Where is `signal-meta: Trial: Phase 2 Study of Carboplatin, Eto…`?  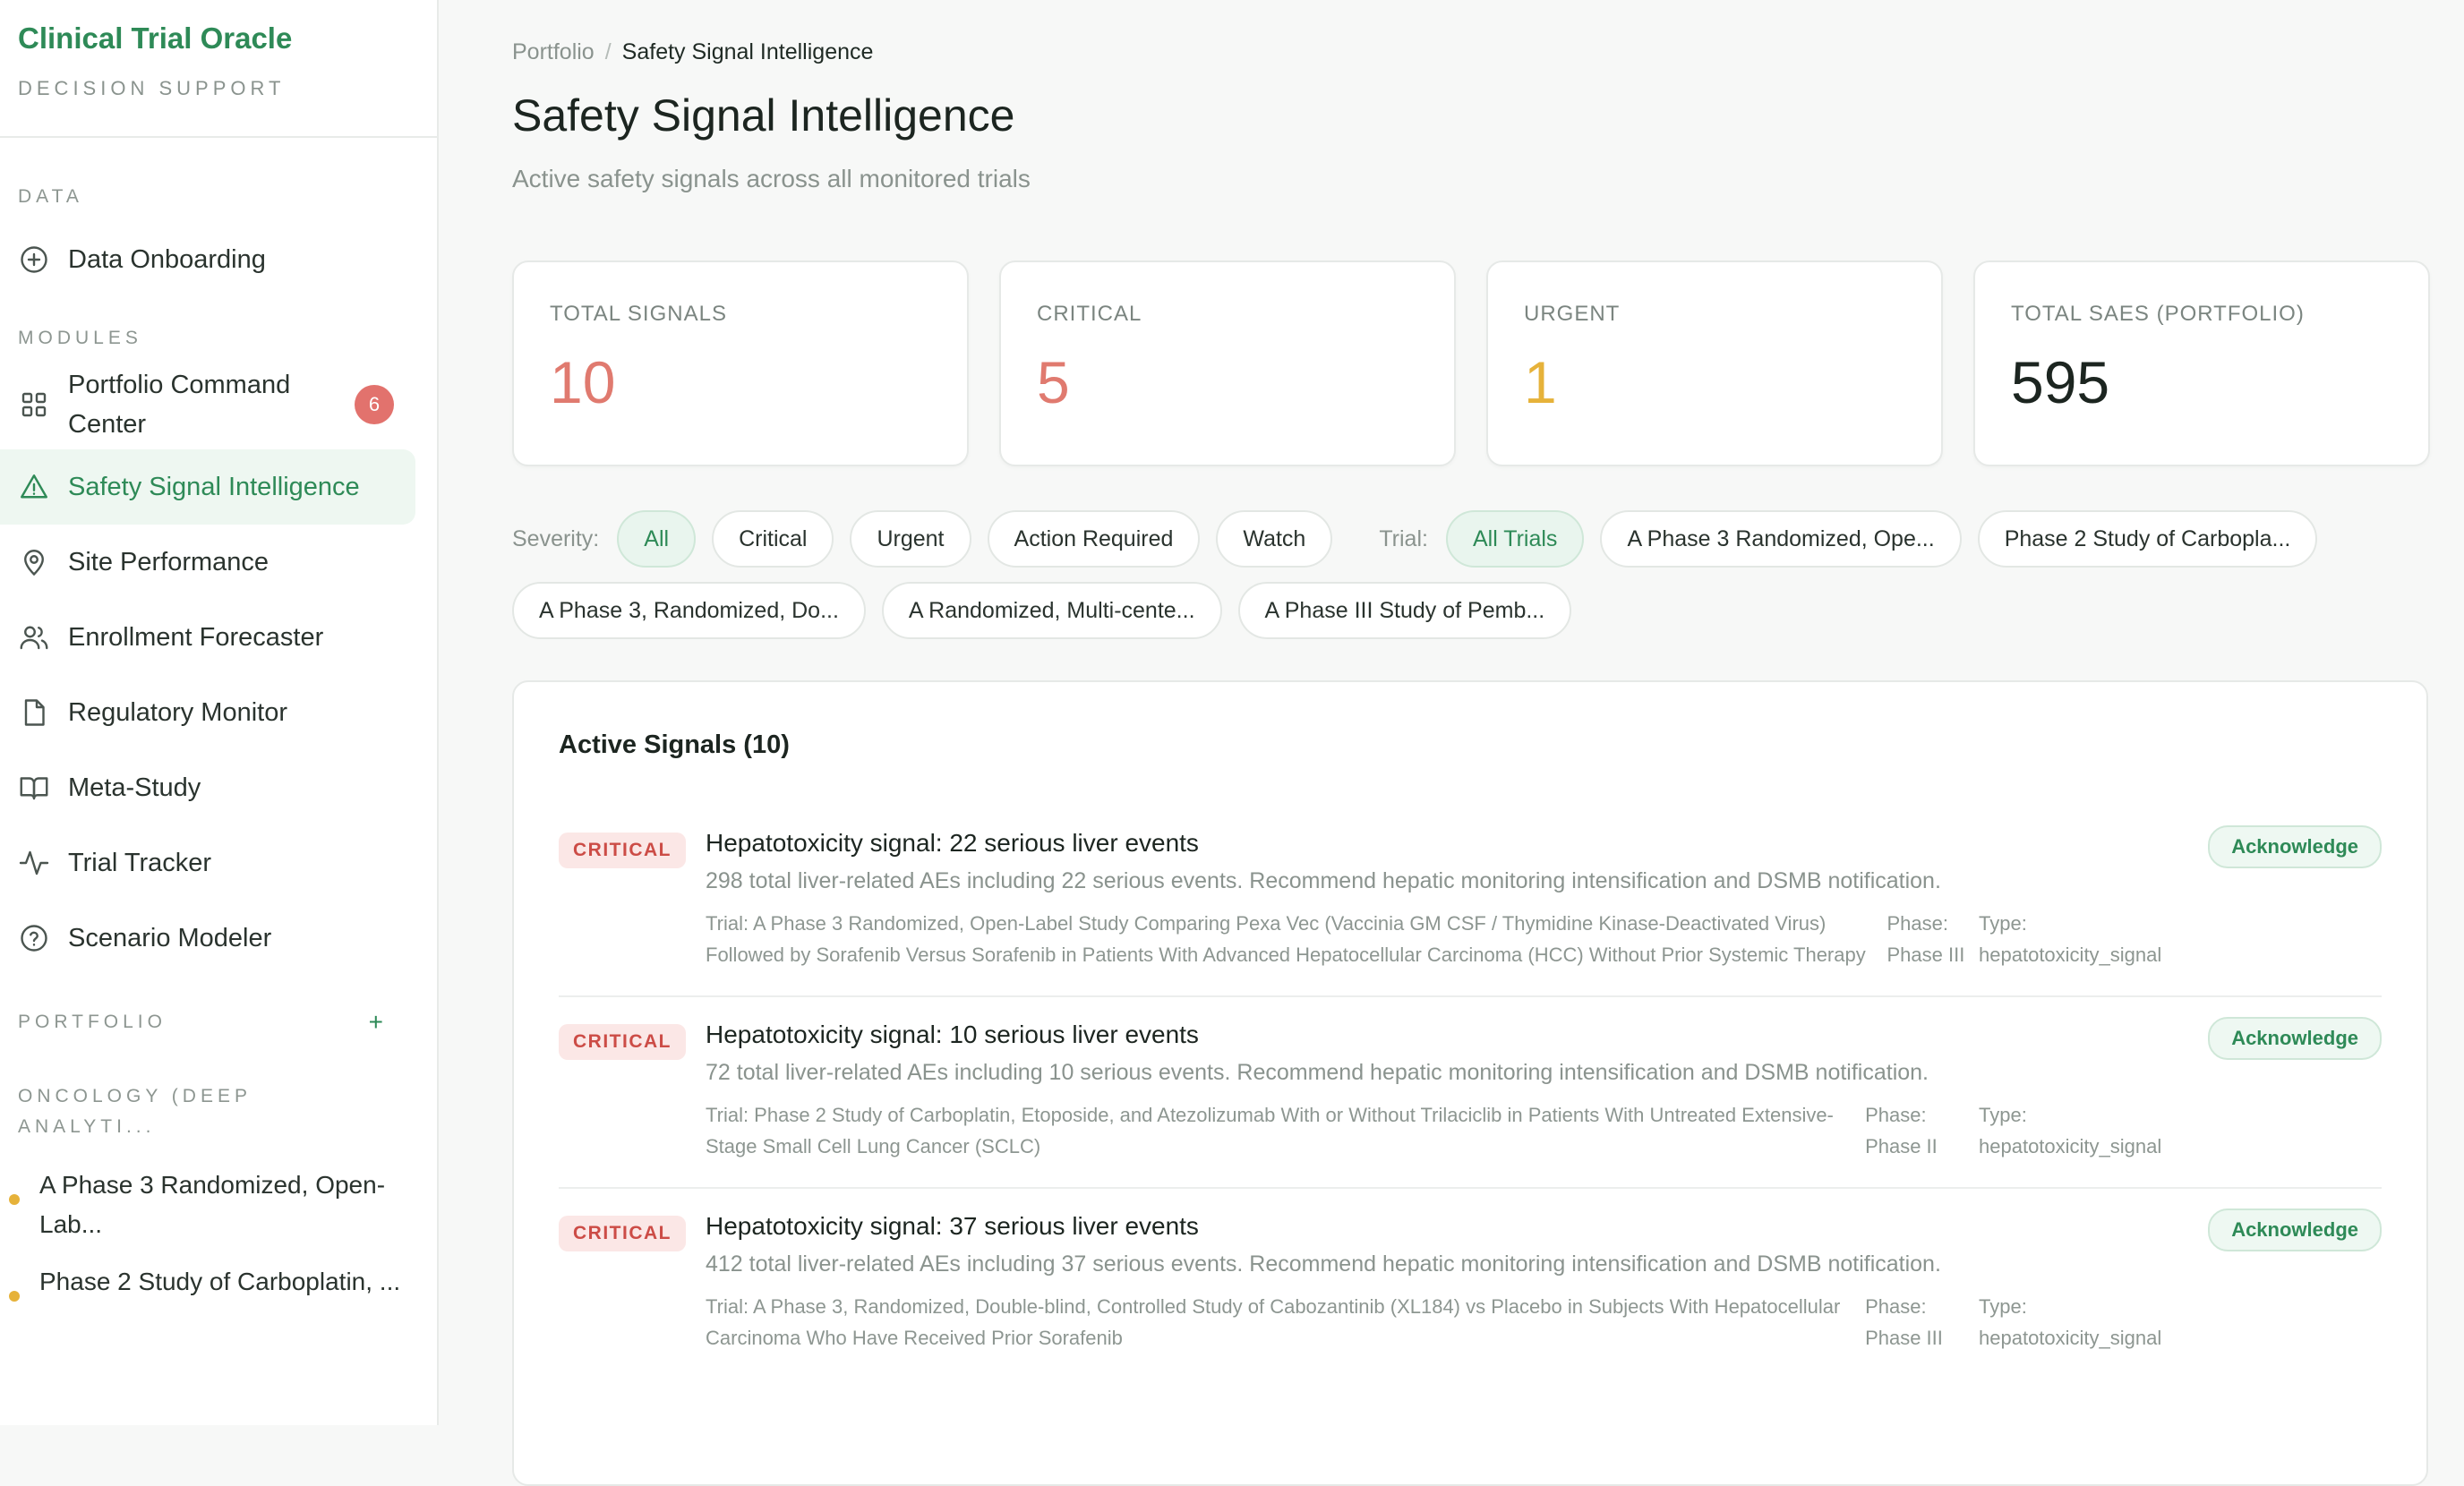 signal-meta: Trial: Phase 2 Study of Carboplatin, Eto… is located at coordinates (1458, 1130).